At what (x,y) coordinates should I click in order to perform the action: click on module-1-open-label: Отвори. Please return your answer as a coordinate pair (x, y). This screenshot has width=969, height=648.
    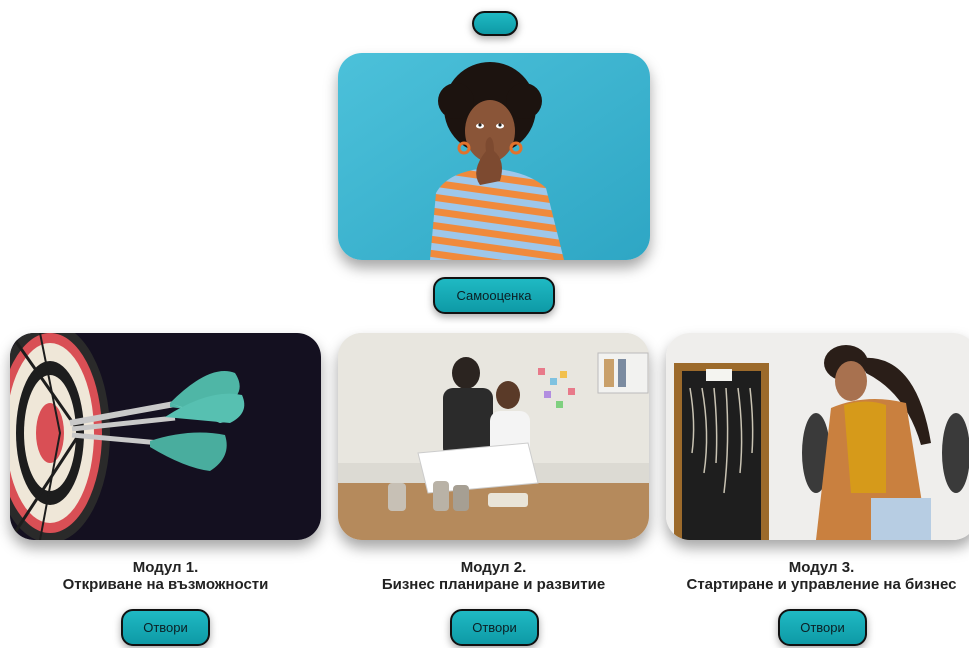
    Looking at the image, I should click on (165, 627).